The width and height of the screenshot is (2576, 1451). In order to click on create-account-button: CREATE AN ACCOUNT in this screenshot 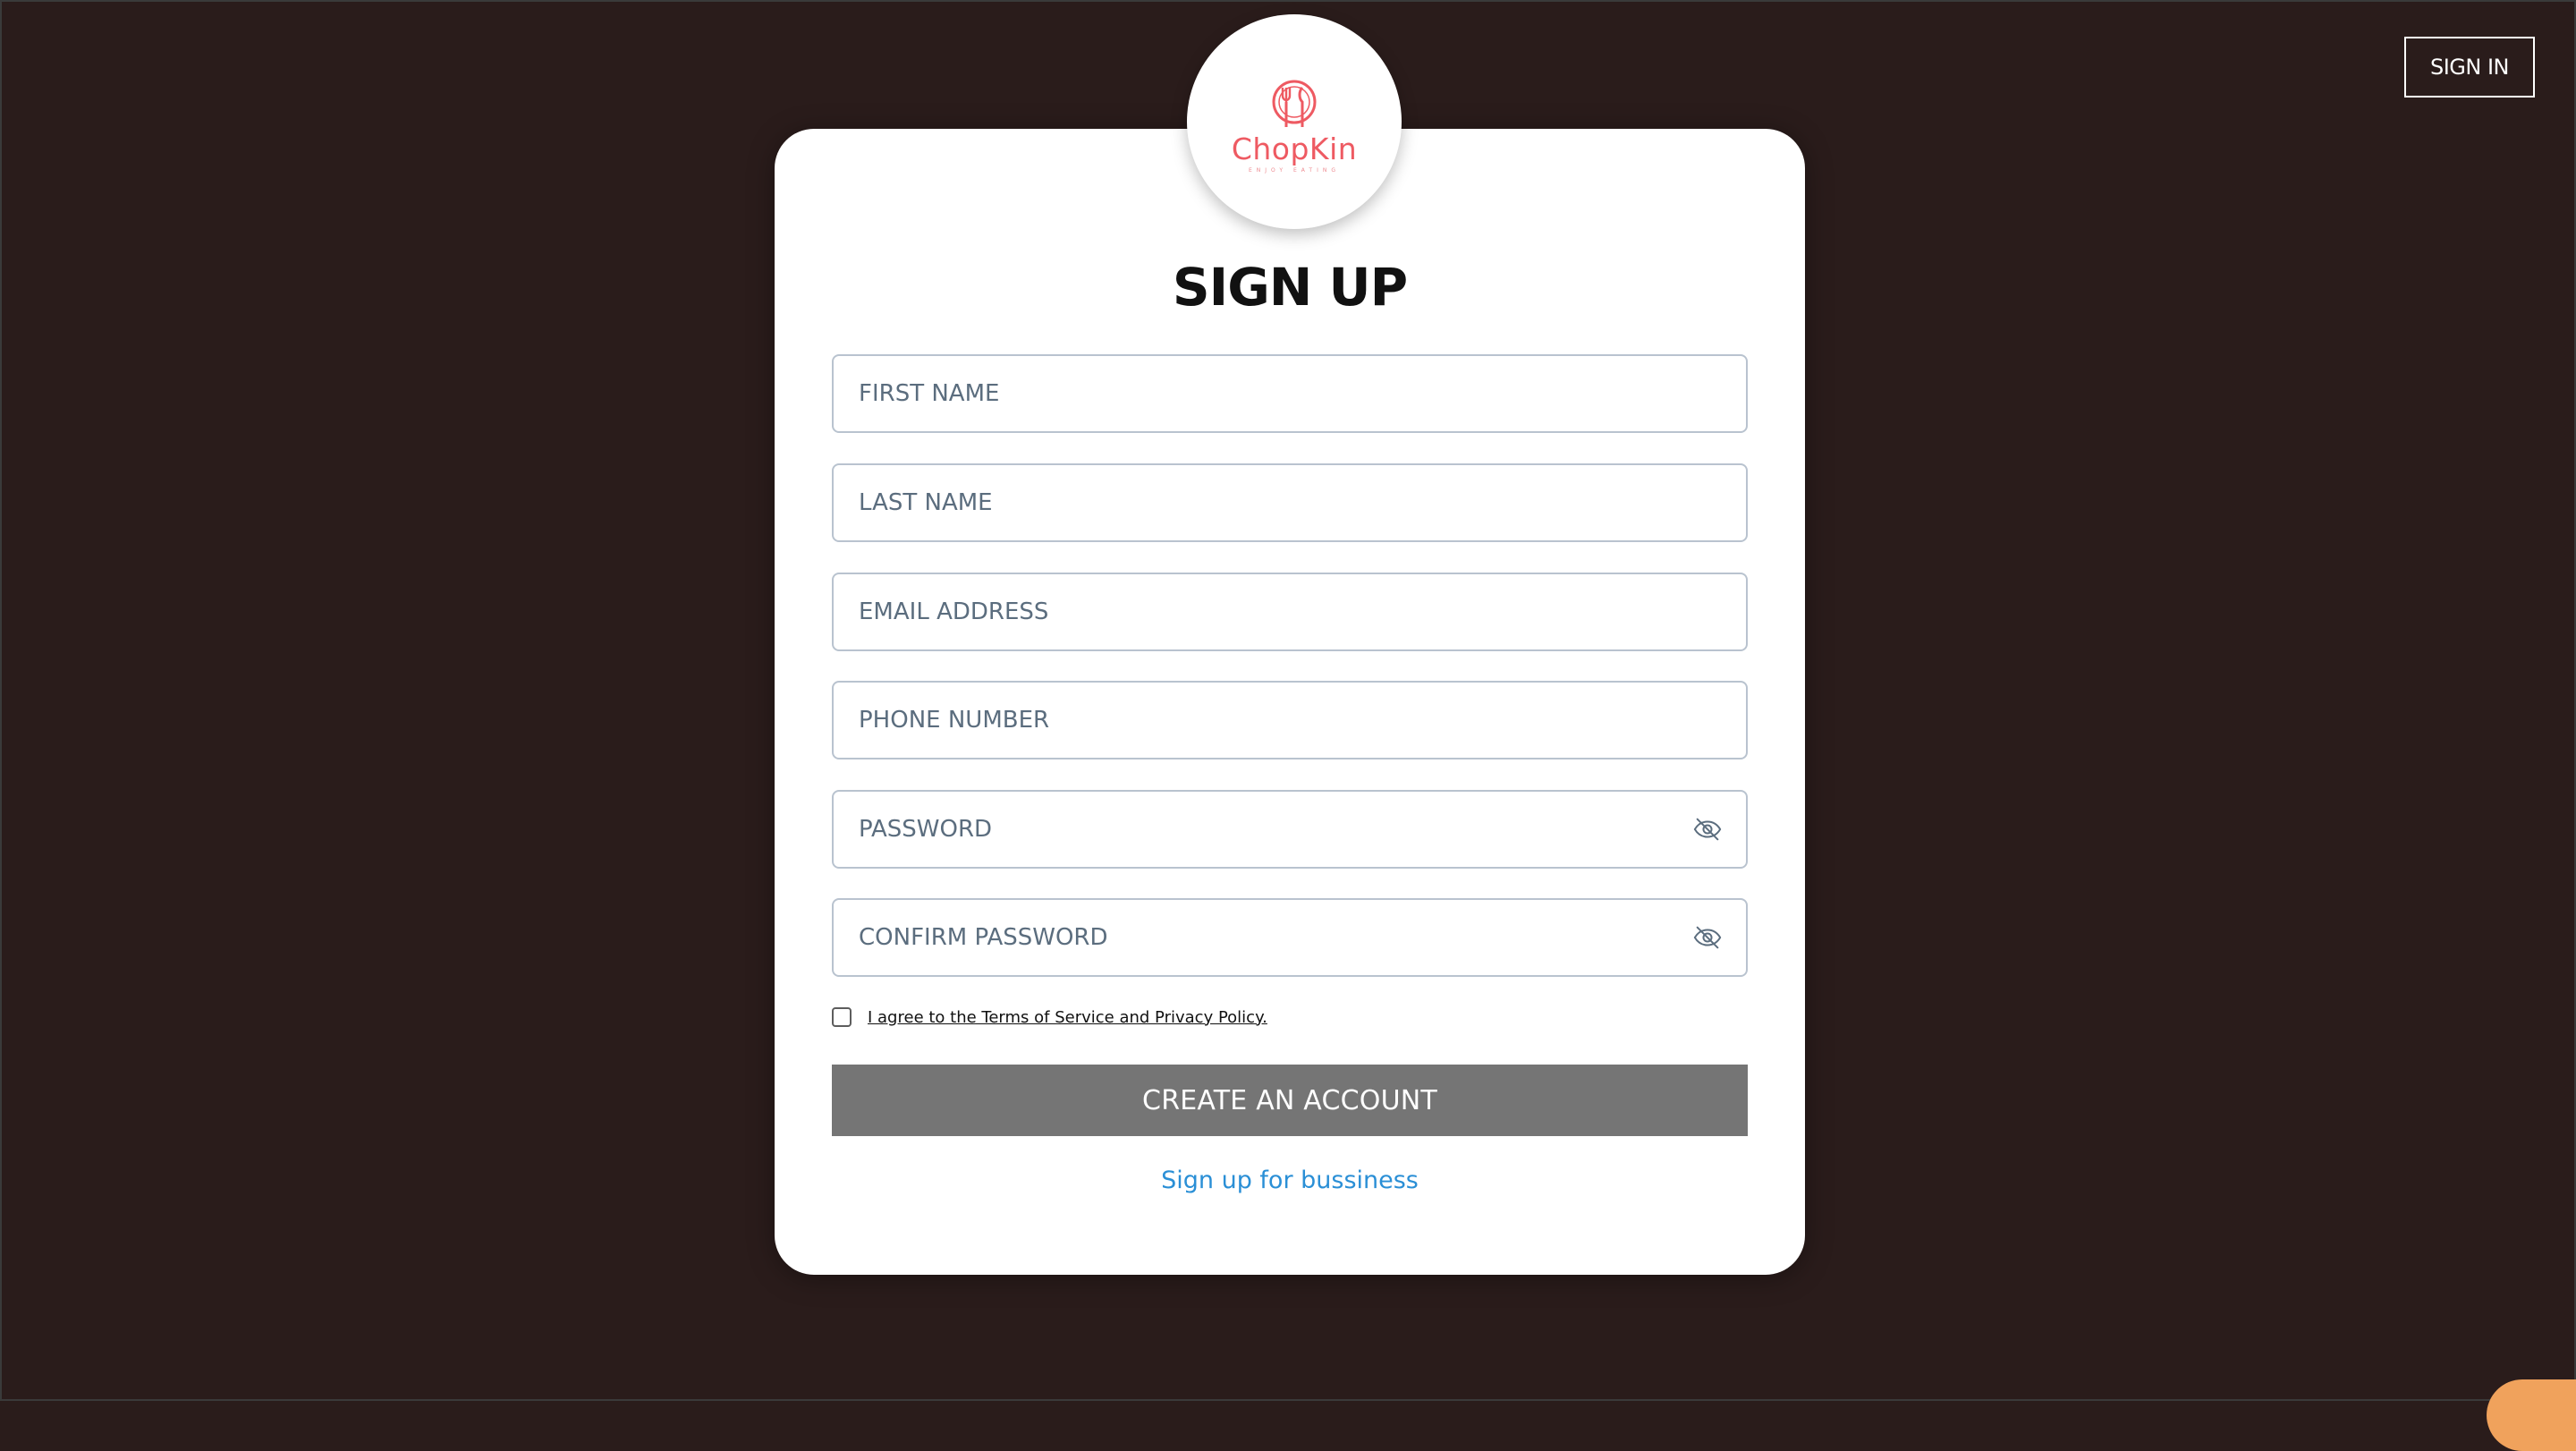, I will do `click(1290, 1100)`.